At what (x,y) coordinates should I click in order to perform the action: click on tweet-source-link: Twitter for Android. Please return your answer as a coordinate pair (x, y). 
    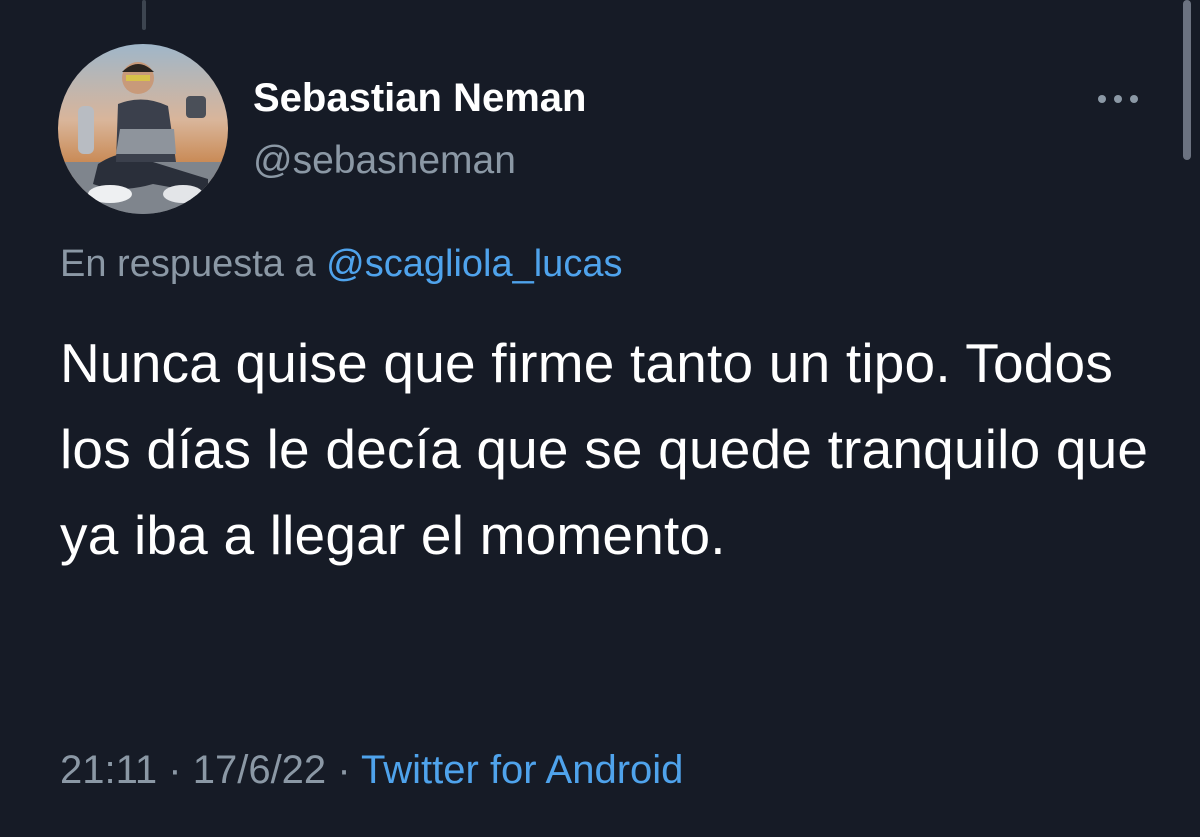
    Looking at the image, I should click on (522, 770).